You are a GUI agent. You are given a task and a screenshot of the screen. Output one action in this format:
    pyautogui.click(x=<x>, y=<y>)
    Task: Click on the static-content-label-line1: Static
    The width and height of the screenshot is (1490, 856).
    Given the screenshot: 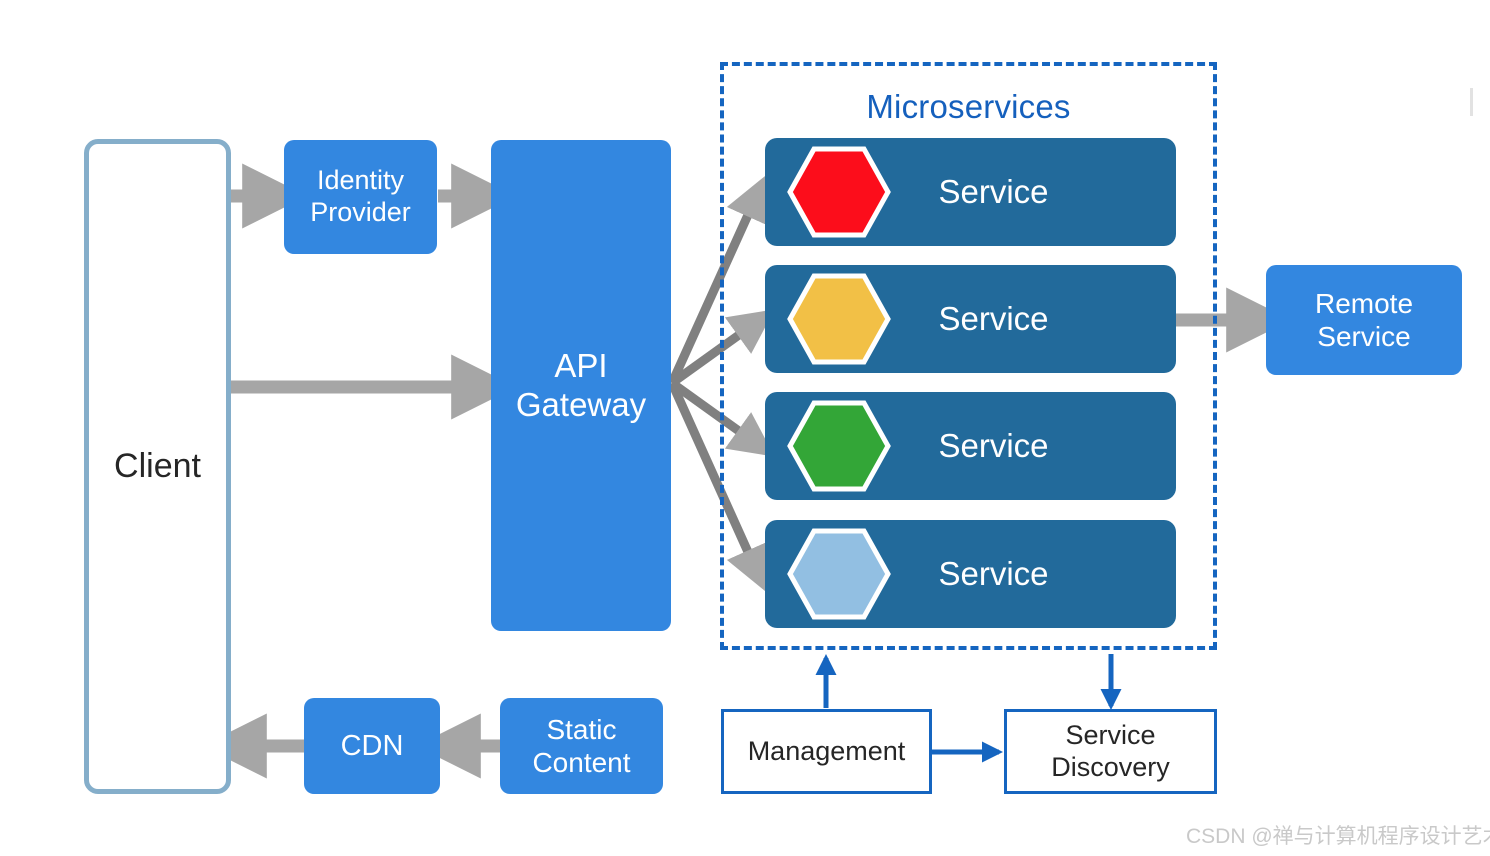 What is the action you would take?
    pyautogui.click(x=581, y=729)
    